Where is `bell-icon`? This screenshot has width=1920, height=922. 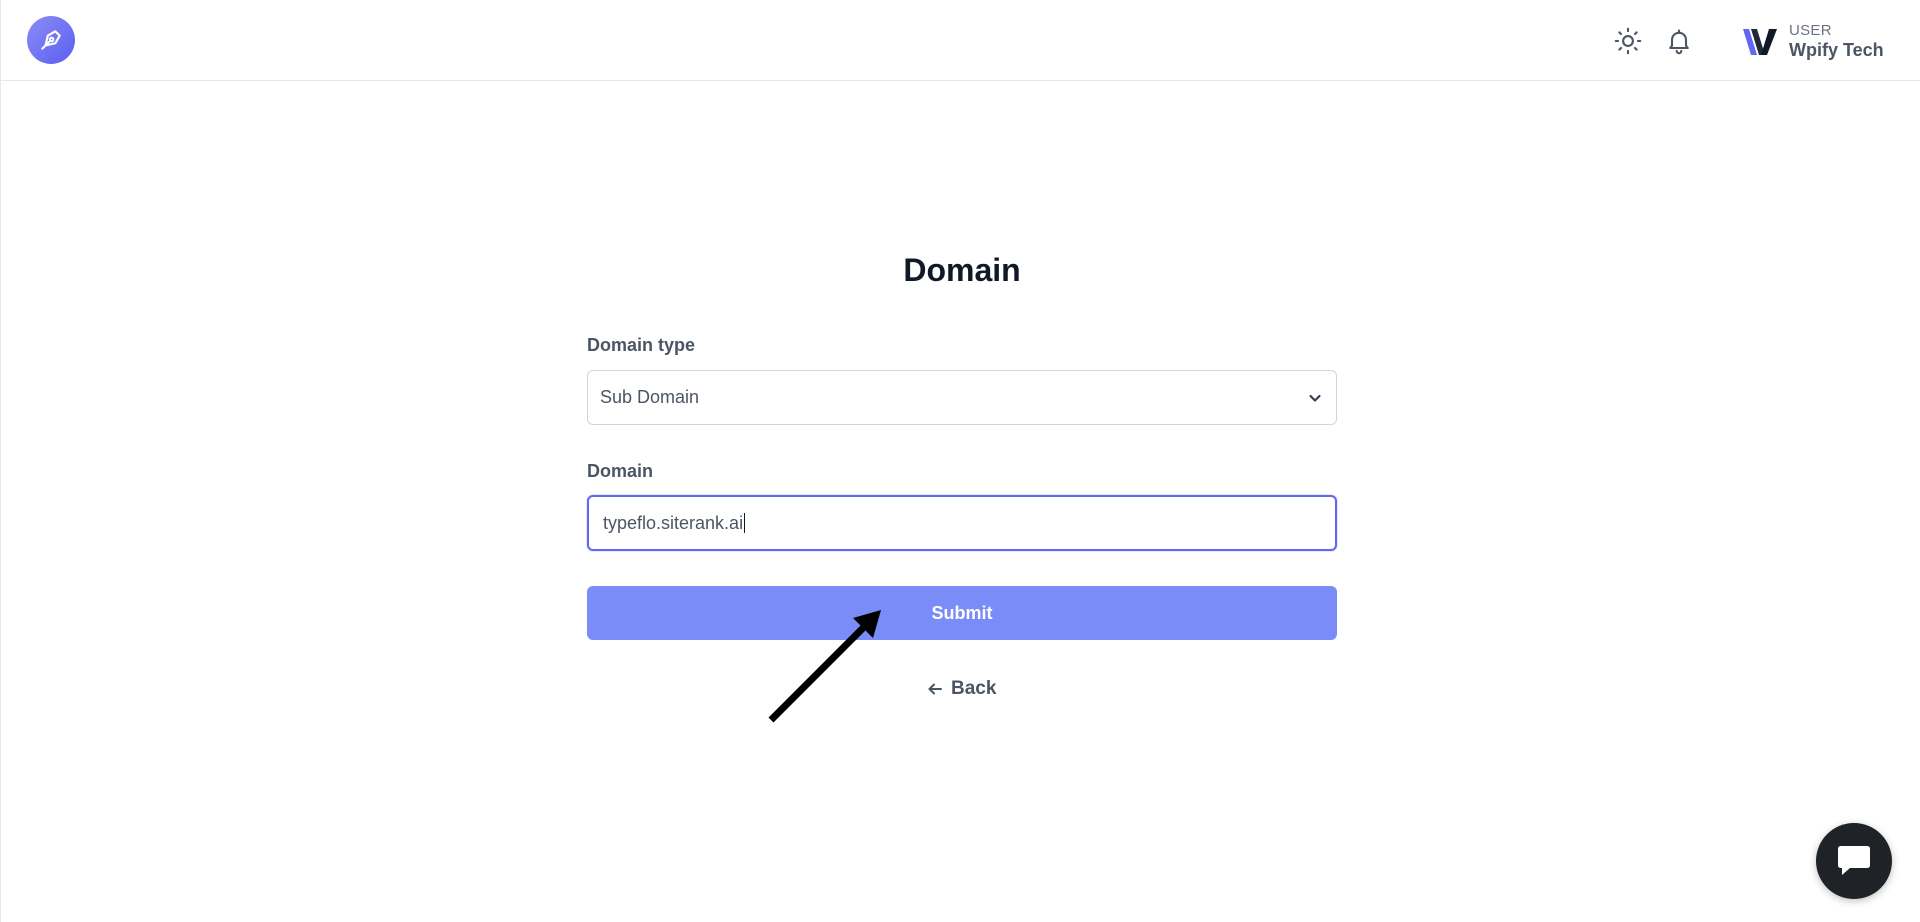 bell-icon is located at coordinates (1679, 42).